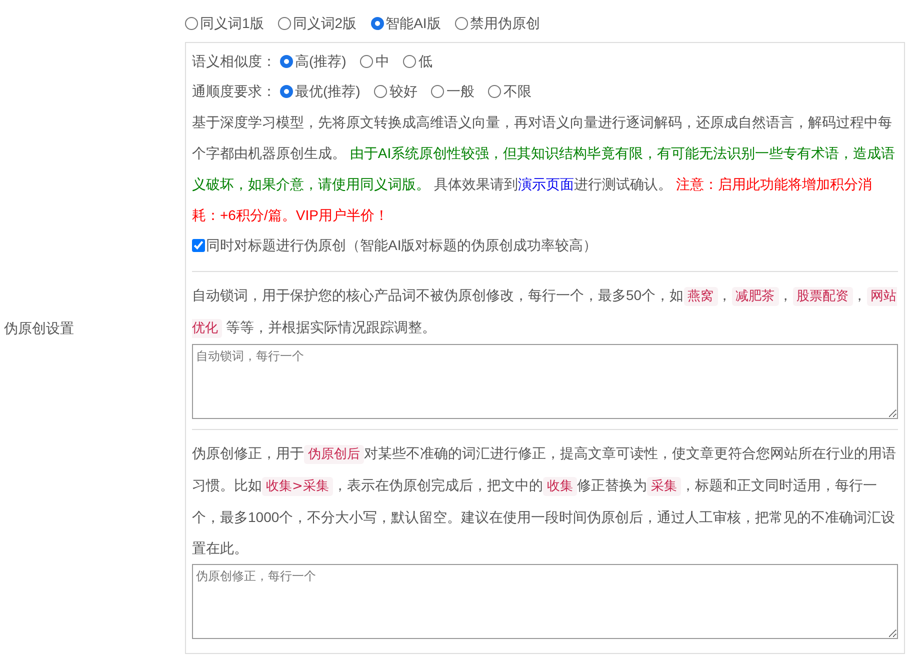 The image size is (911, 658). What do you see at coordinates (559, 486) in the screenshot?
I see `keyword-tag: 收集` at bounding box center [559, 486].